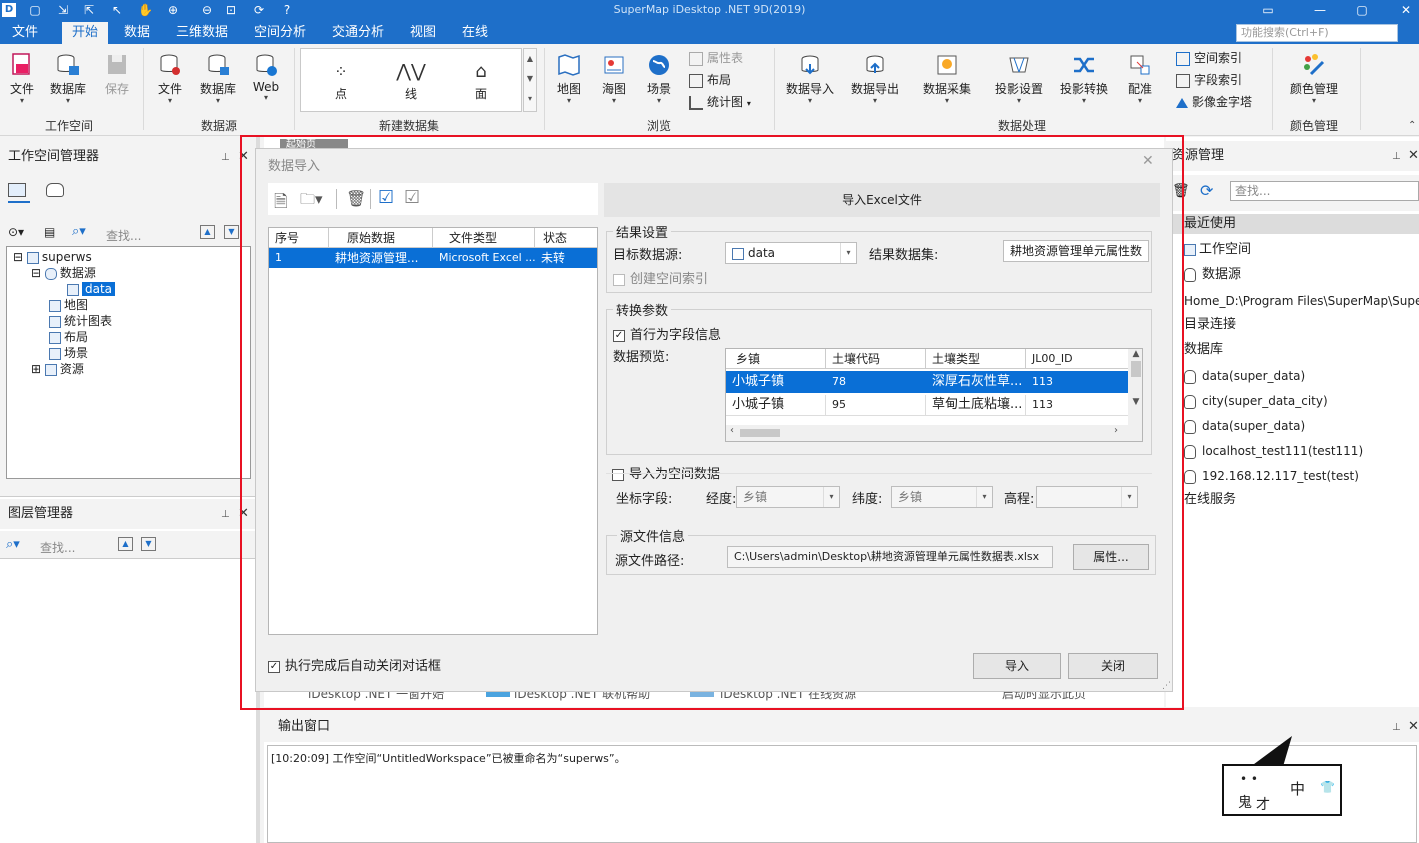  Describe the element at coordinates (68, 337) in the screenshot. I see `tree-node-layouts: 布局` at that location.